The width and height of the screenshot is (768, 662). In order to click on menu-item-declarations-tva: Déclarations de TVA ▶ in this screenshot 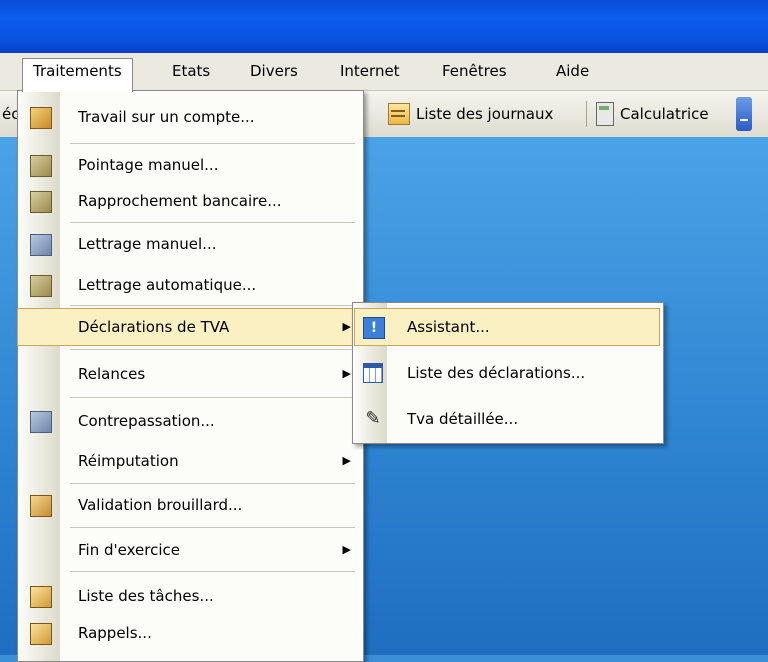, I will do `click(190, 327)`.